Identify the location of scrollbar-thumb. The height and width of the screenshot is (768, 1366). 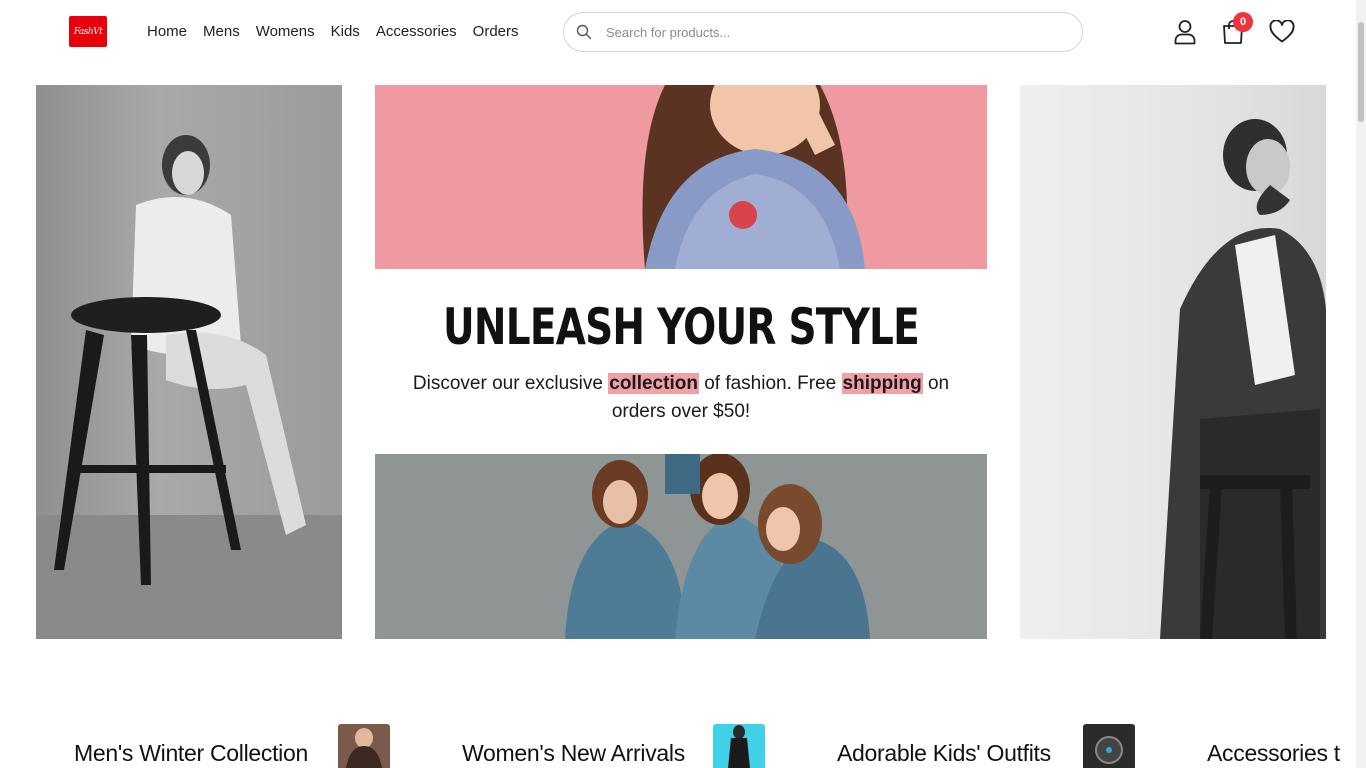
(1361, 72).